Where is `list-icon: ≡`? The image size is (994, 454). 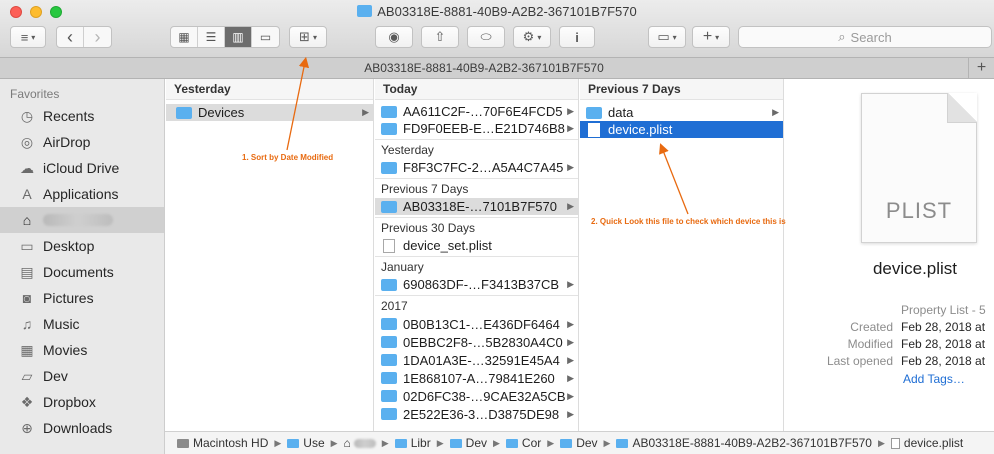 list-icon: ≡ is located at coordinates (24, 37).